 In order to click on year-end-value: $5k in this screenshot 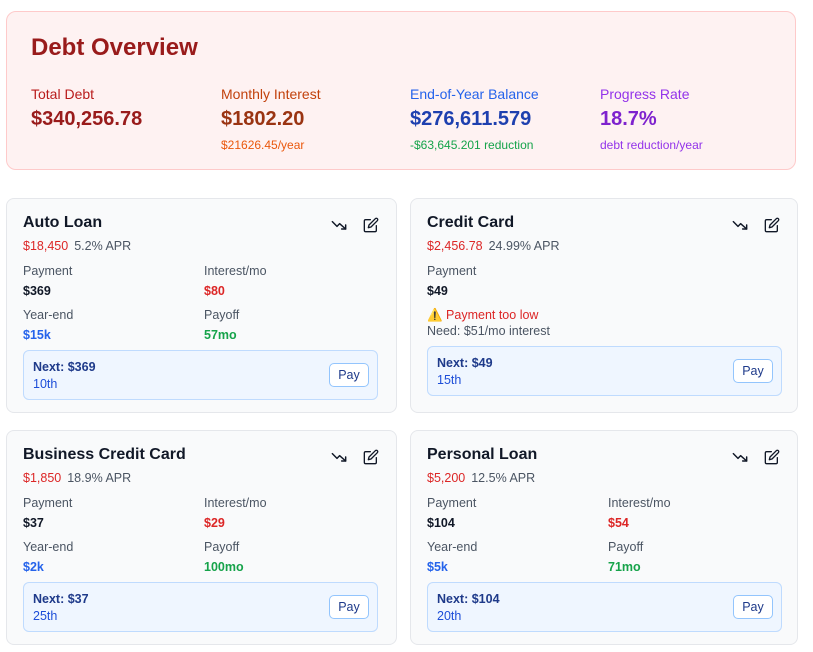, I will do `click(437, 567)`.